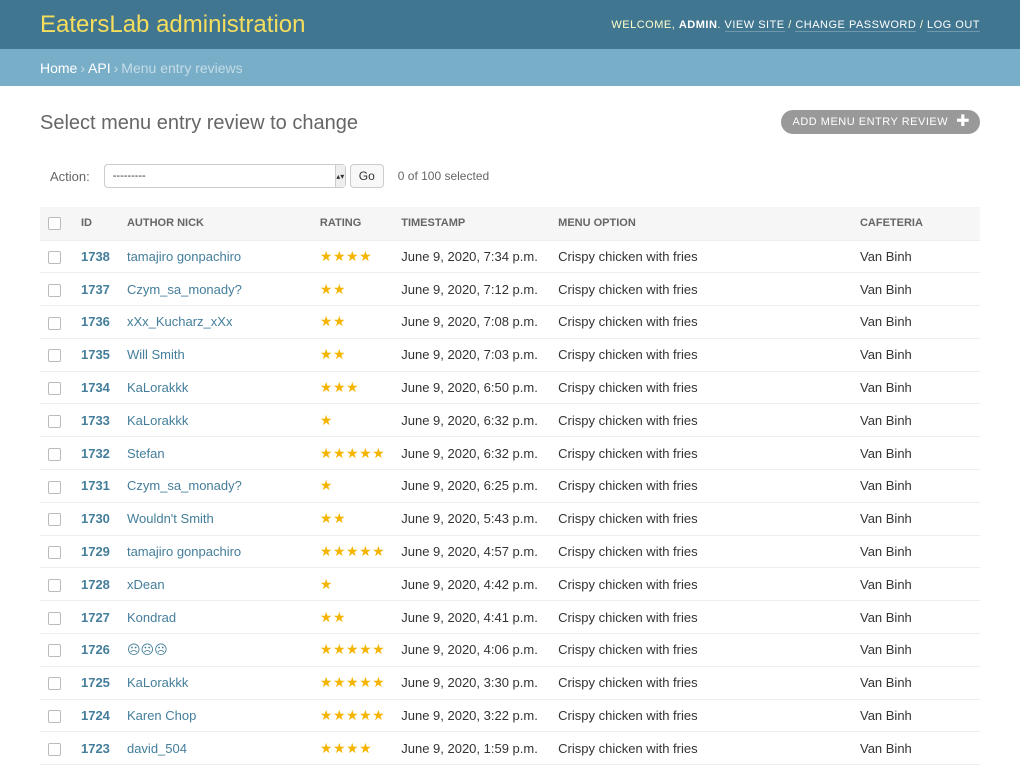 The image size is (1020, 765). I want to click on id-cell: 1726, so click(95, 650).